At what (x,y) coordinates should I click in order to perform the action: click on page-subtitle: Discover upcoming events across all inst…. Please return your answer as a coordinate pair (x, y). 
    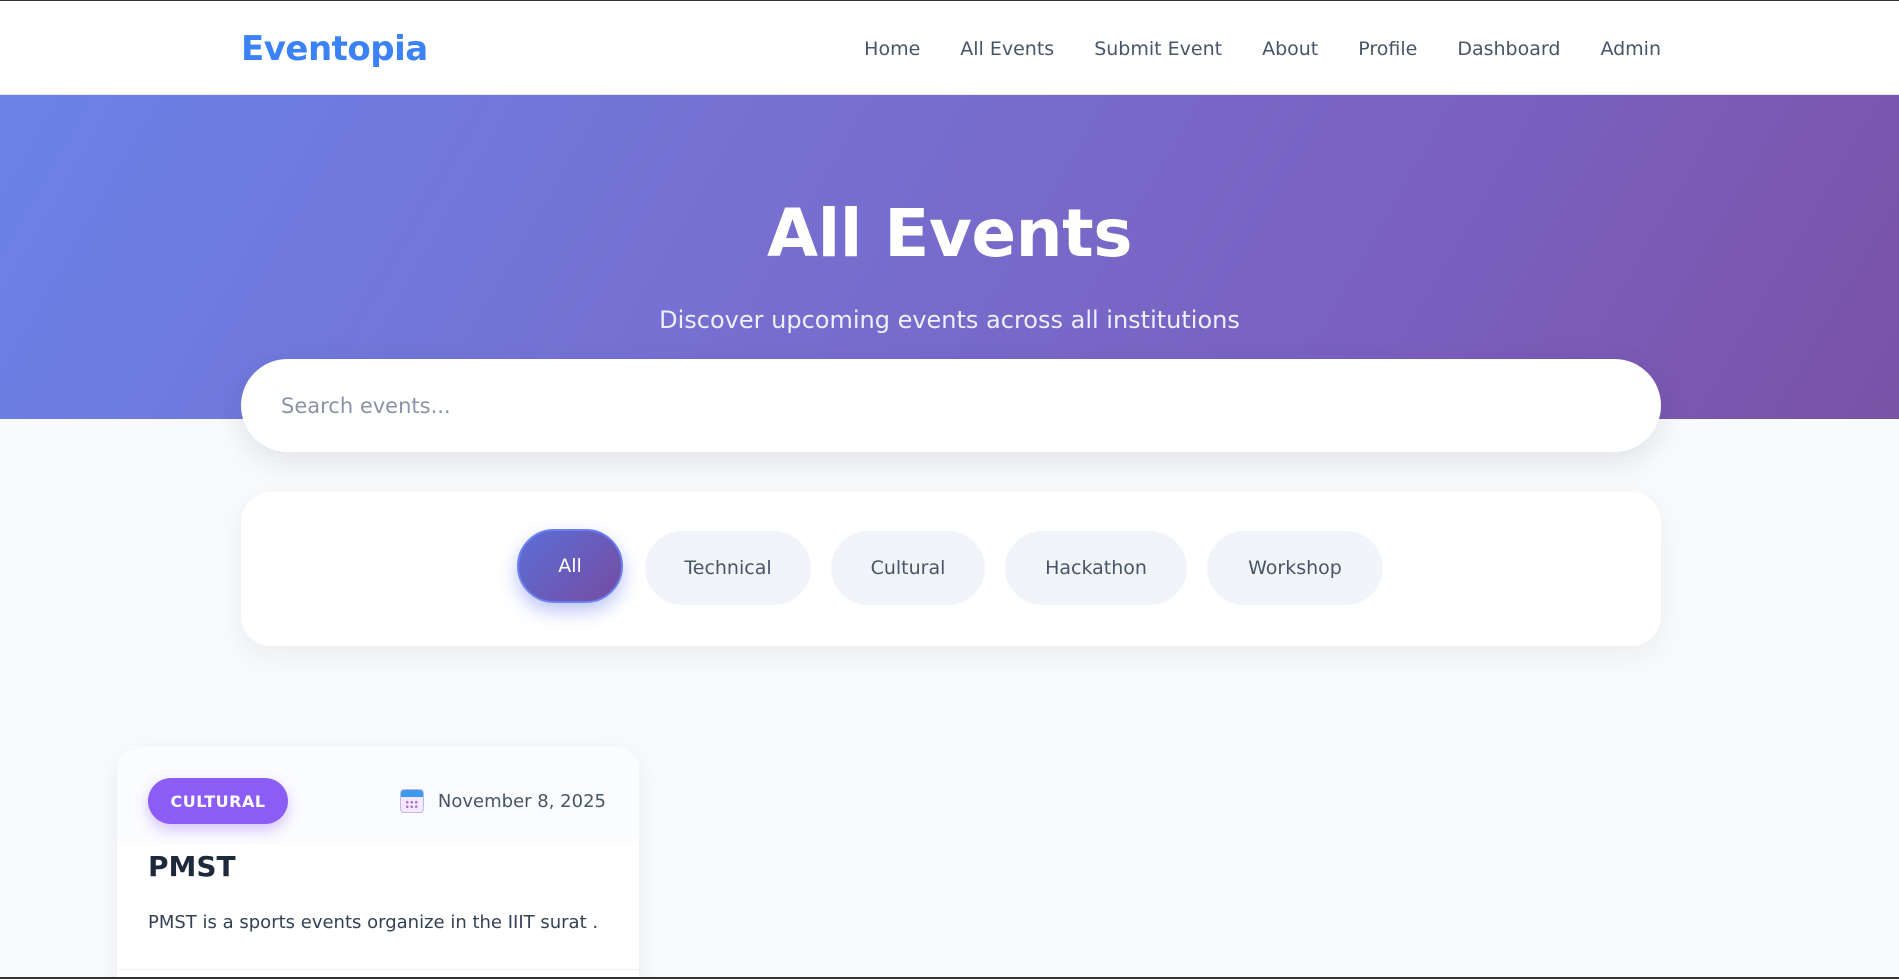
    Looking at the image, I should click on (949, 320).